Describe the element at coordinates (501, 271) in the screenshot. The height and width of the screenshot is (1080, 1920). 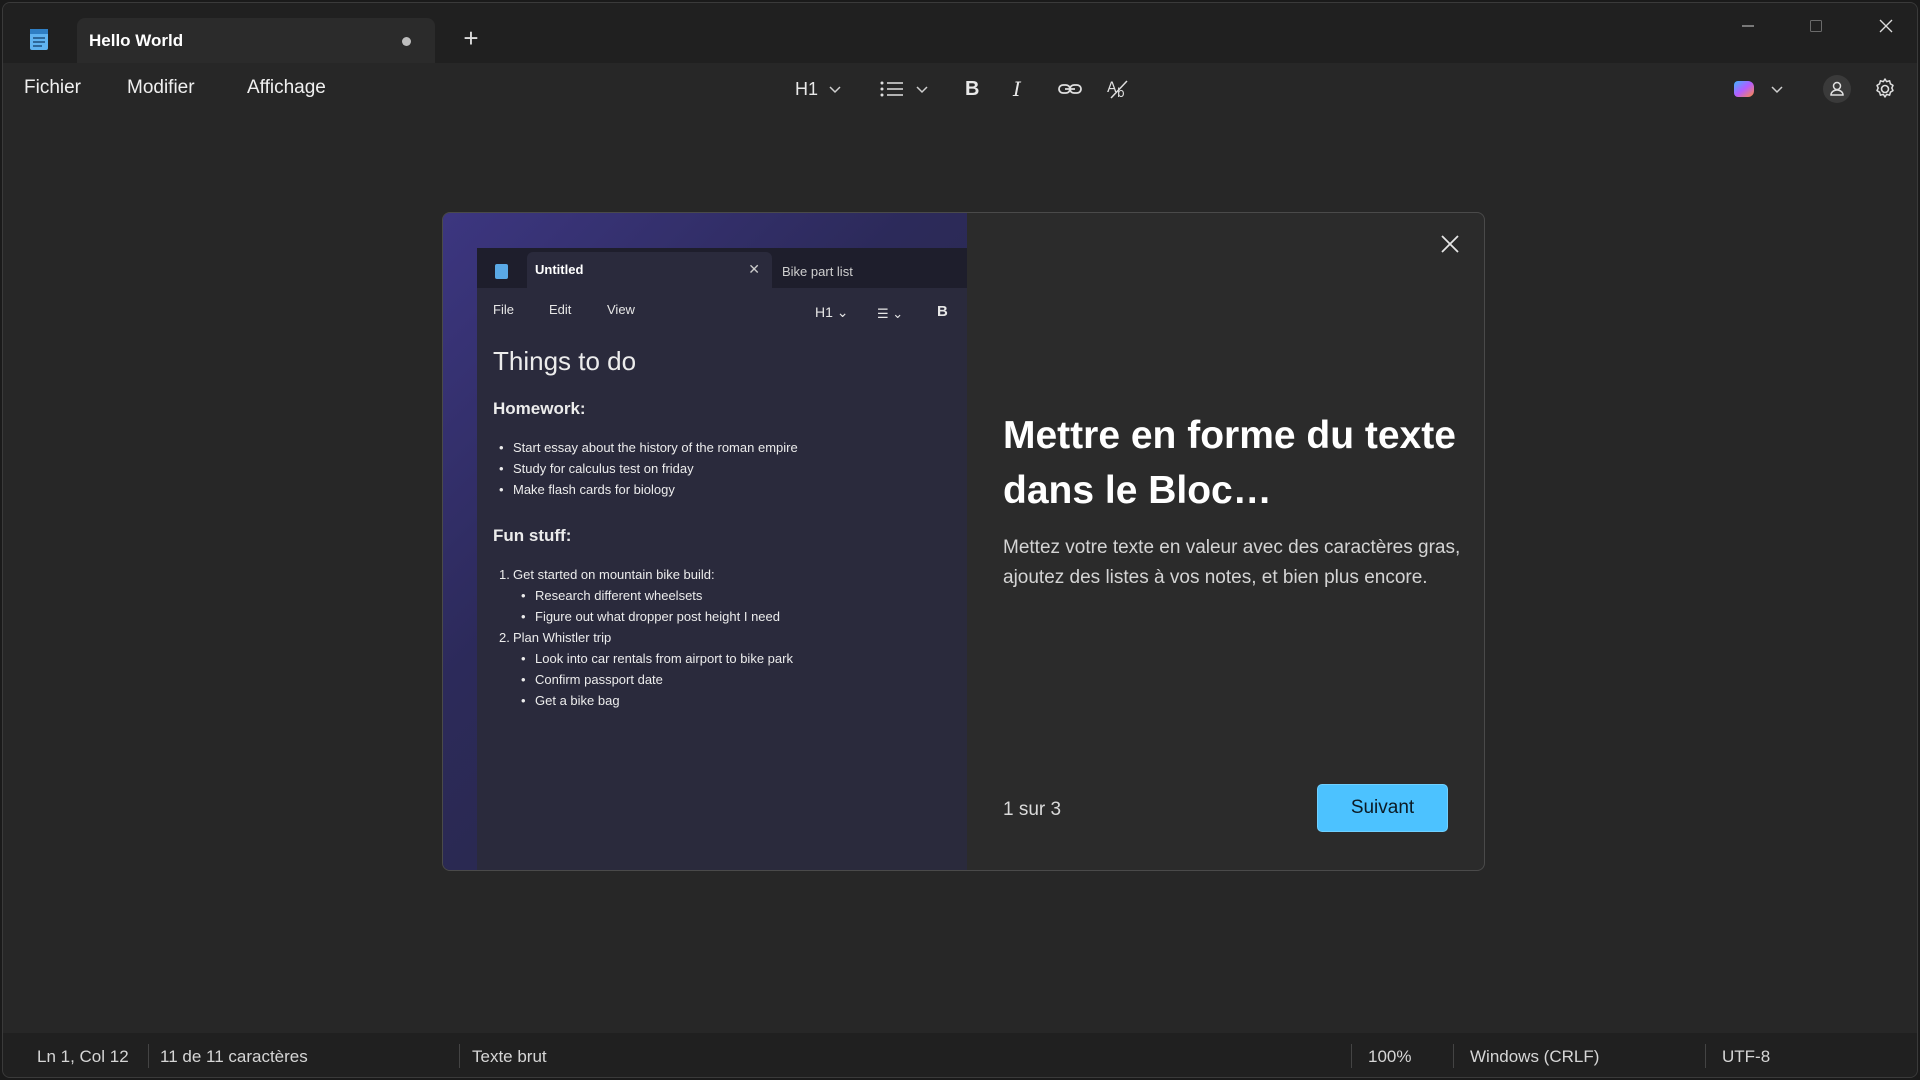
I see `preview-notepad-icon` at that location.